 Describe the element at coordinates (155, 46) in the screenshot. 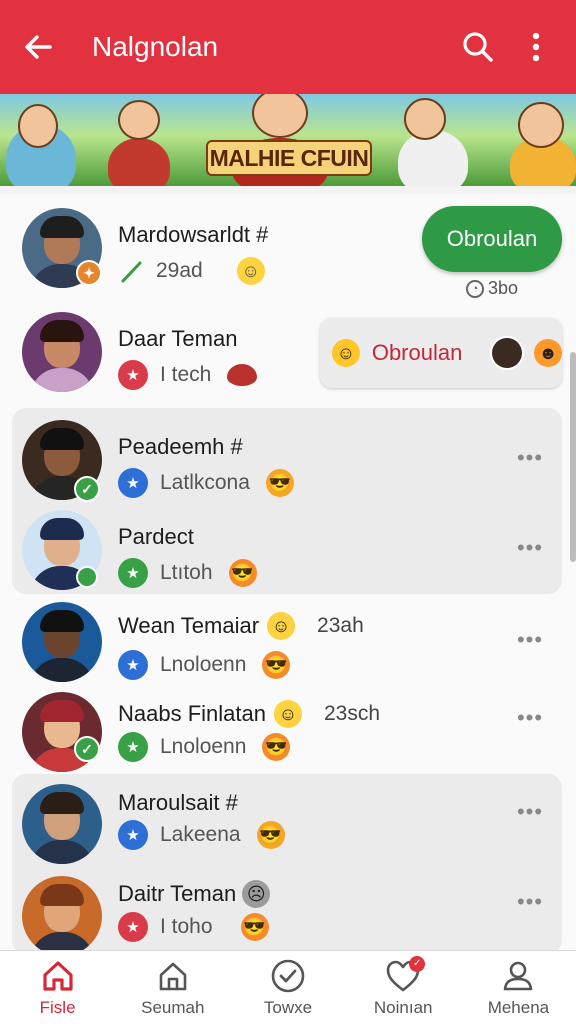

I see `page-title: Nalgnolan` at that location.